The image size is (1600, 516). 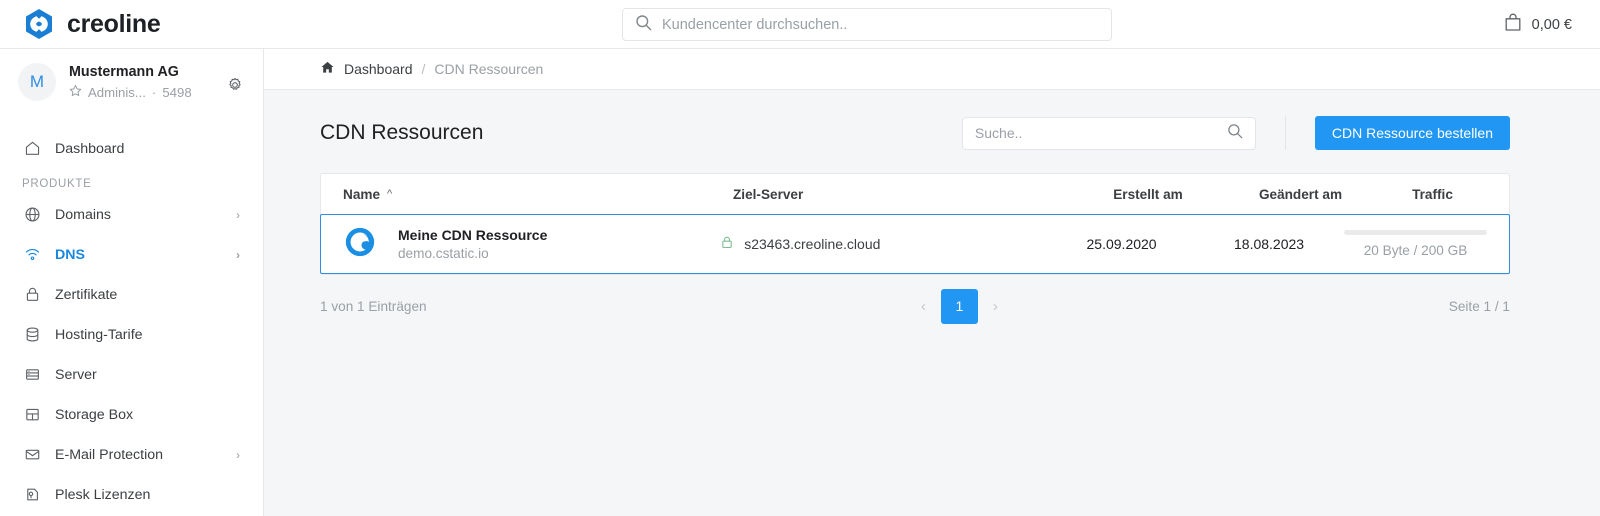 I want to click on sidebar-item-label: Domains, so click(x=83, y=214).